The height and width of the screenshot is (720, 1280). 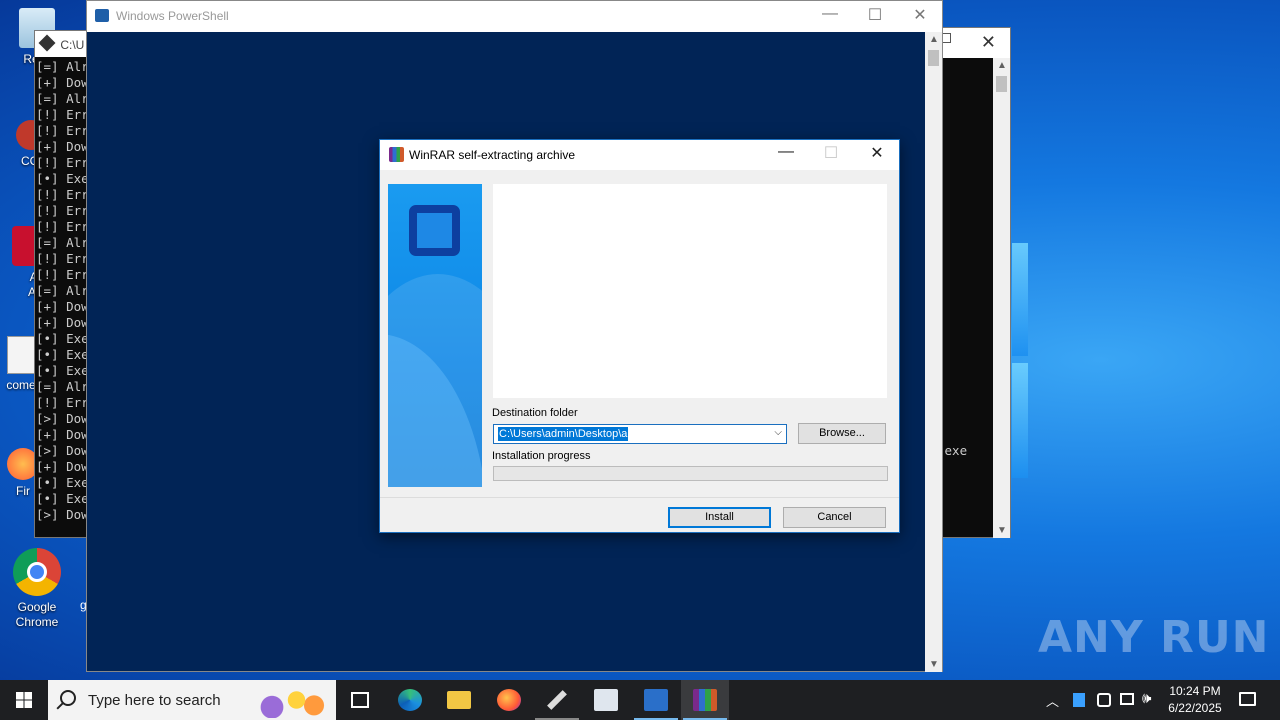 What do you see at coordinates (514, 16) in the screenshot?
I see `powershell-titlebar: Windows PowerShell — ☐ ✕` at bounding box center [514, 16].